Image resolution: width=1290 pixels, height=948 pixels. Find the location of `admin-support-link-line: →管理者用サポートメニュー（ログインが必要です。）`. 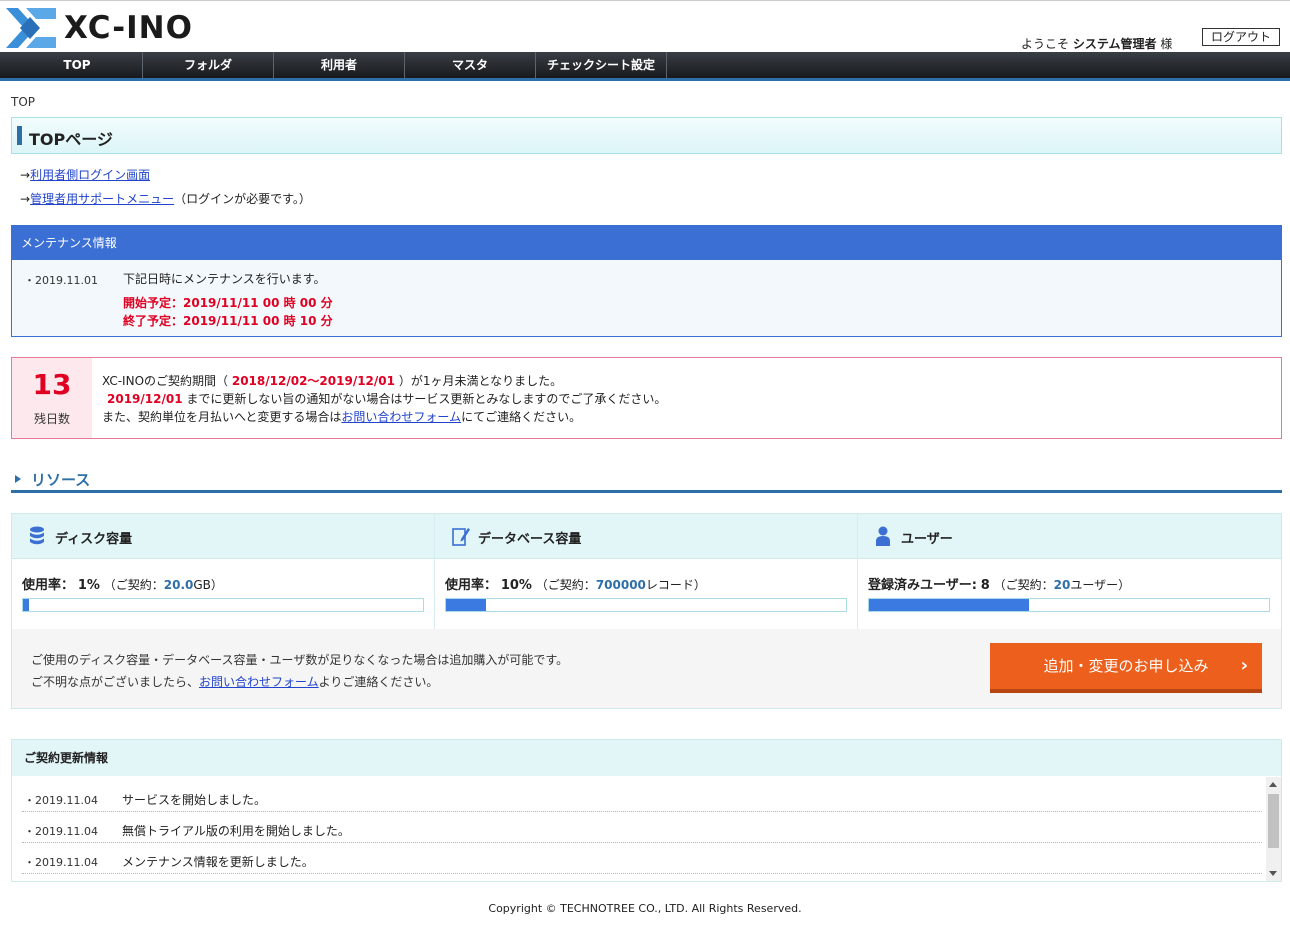

admin-support-link-line: →管理者用サポートメニュー（ログインが必要です。） is located at coordinates (165, 199).